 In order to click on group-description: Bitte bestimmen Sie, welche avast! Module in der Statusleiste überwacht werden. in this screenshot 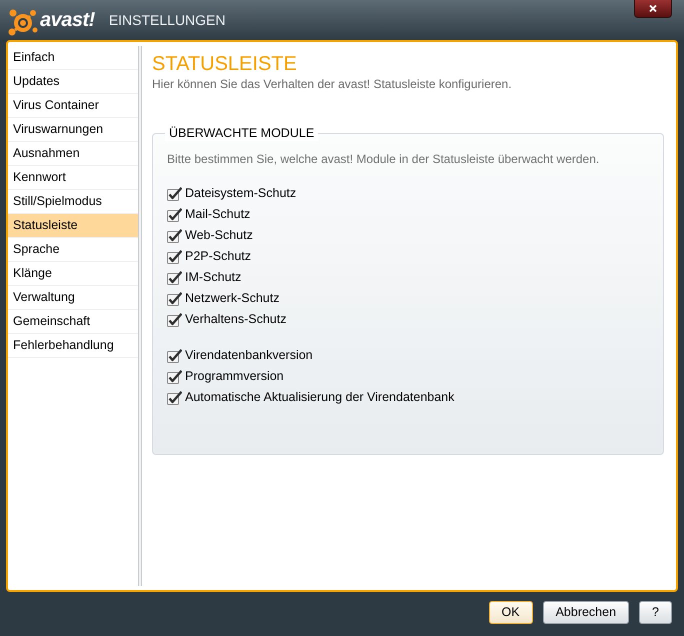, I will do `click(383, 159)`.